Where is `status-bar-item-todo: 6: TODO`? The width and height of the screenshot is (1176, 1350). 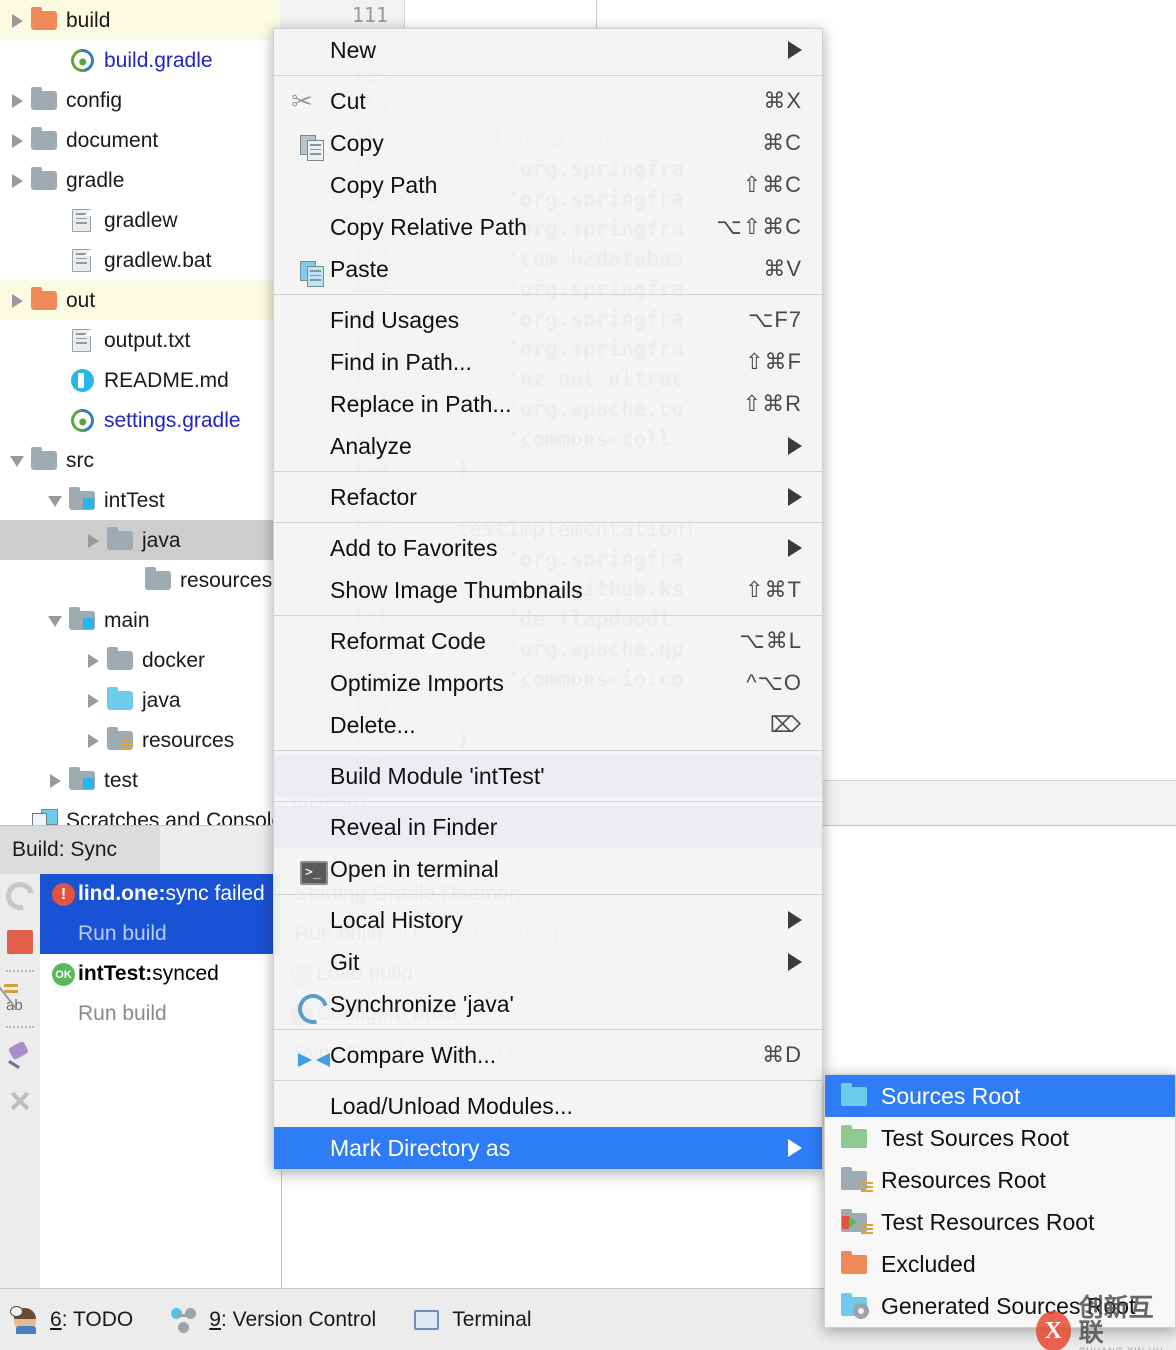 status-bar-item-todo: 6: TODO is located at coordinates (71, 1319).